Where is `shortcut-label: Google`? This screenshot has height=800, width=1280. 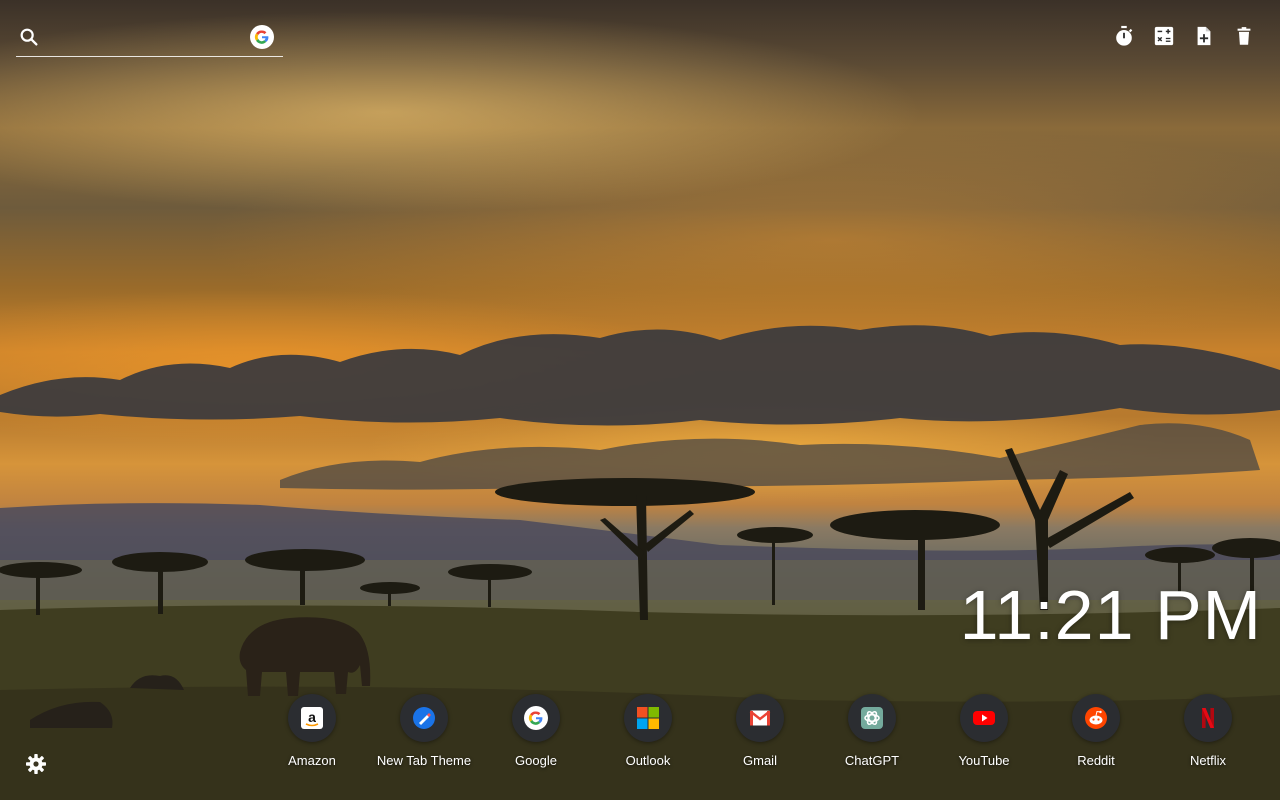
shortcut-label: Google is located at coordinates (536, 760).